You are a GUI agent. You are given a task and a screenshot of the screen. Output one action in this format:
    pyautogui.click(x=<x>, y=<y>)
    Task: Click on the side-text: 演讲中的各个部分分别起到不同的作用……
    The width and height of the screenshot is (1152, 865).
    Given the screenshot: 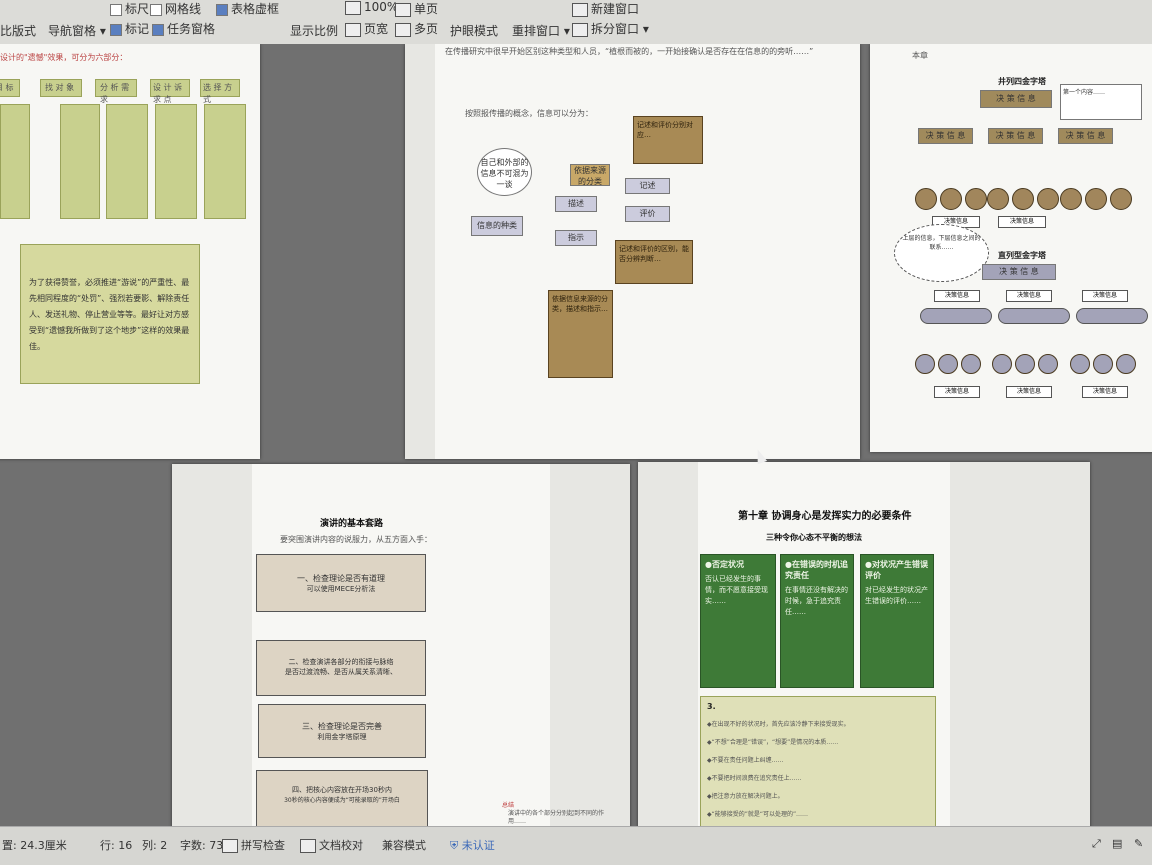 What is the action you would take?
    pyautogui.click(x=556, y=817)
    